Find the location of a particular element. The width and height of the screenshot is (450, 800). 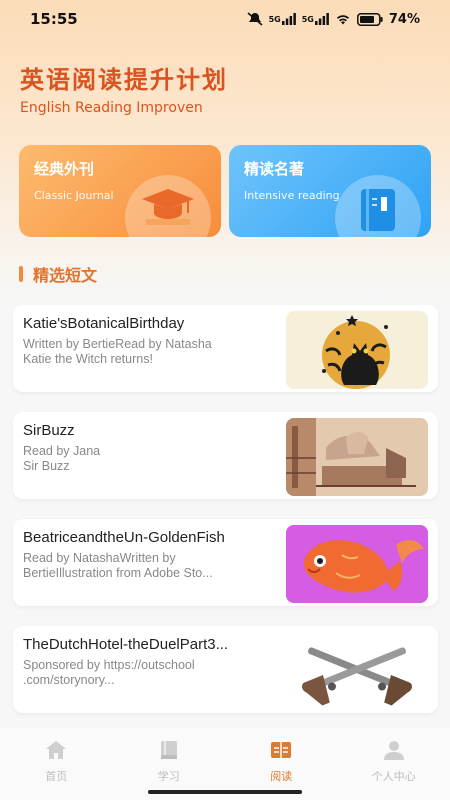

tab-home: 首页 is located at coordinates (56, 764).